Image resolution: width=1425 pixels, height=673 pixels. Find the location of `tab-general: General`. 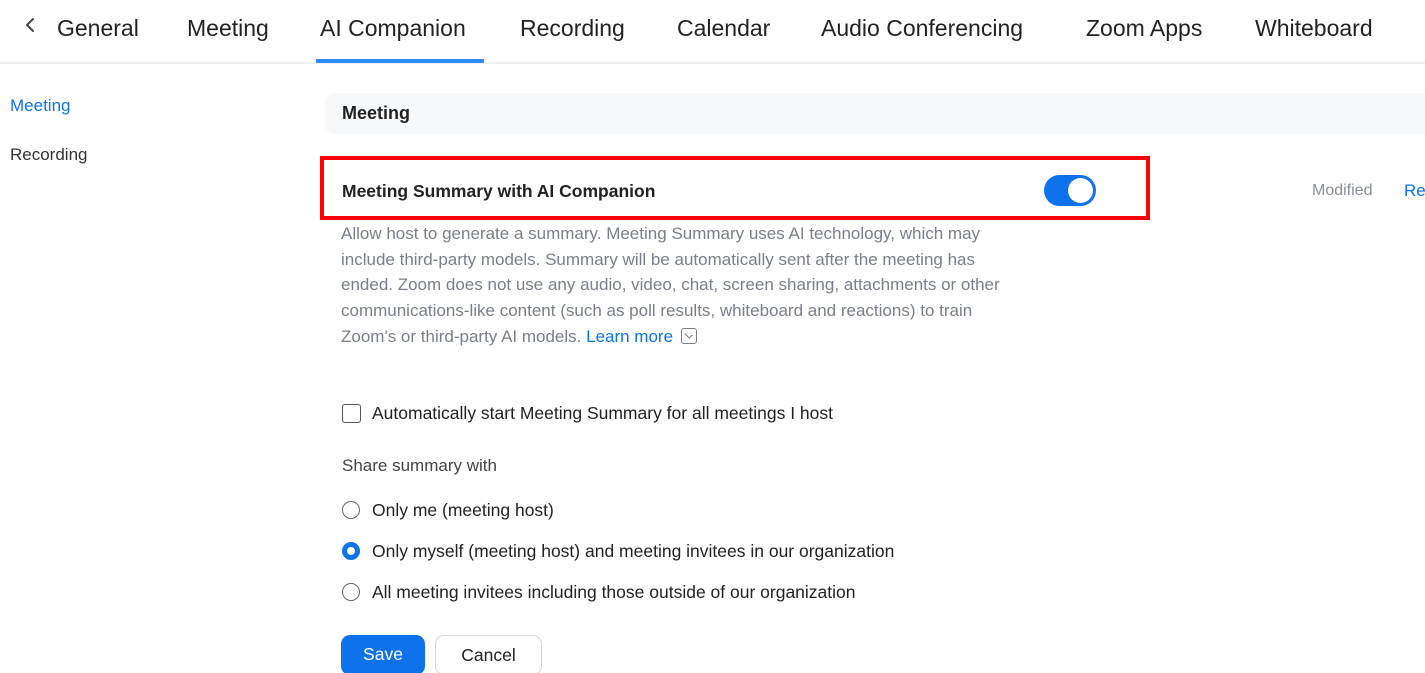

tab-general: General is located at coordinates (98, 29).